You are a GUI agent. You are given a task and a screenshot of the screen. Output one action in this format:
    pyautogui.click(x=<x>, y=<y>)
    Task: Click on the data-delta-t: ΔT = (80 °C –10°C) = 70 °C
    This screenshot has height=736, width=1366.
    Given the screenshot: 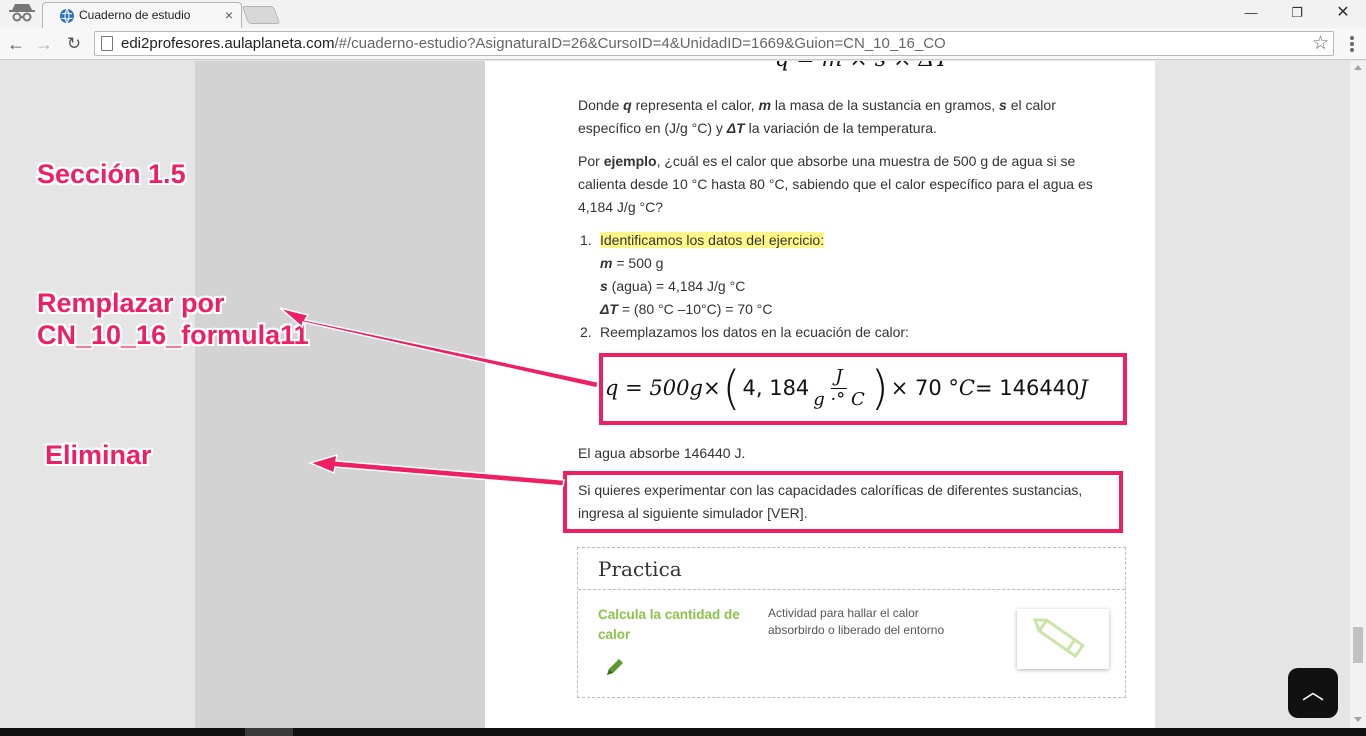 What is the action you would take?
    pyautogui.click(x=686, y=309)
    